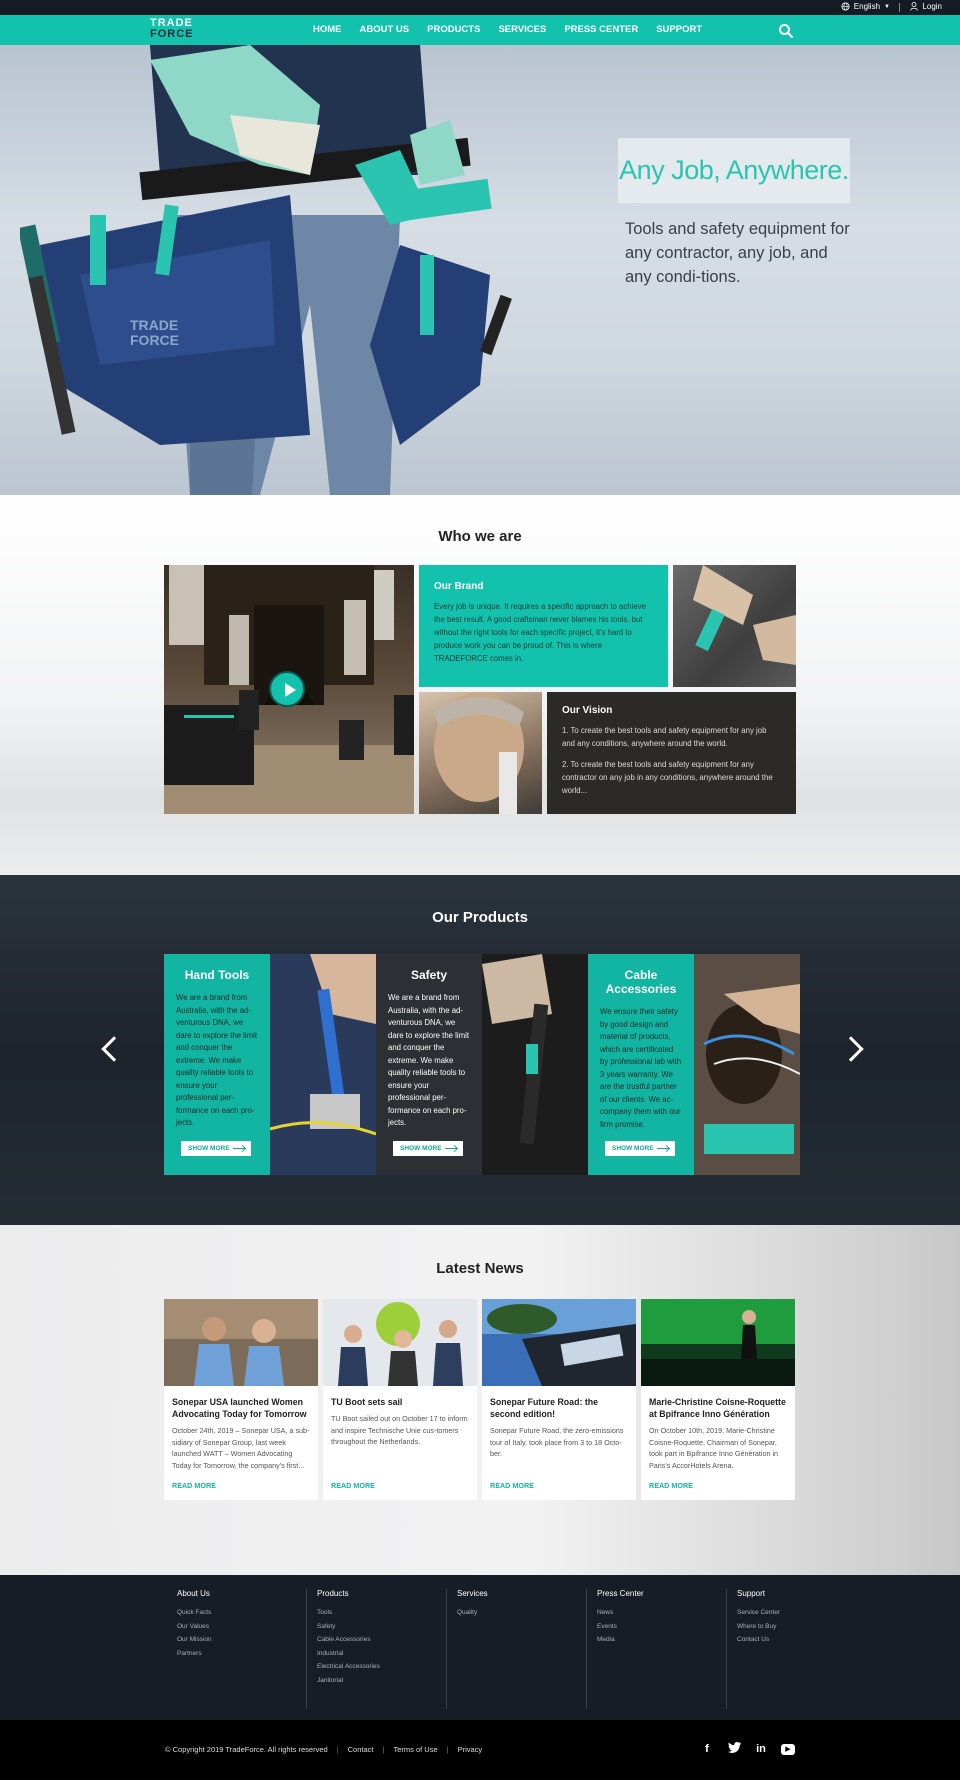  I want to click on footer-link: Contact Us, so click(758, 1640).